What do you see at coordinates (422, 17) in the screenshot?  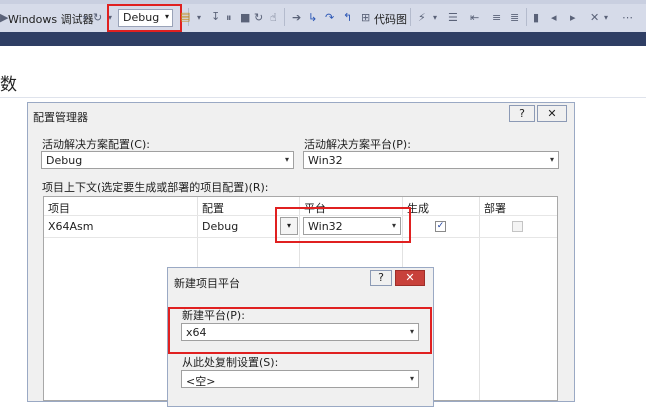 I see `hex-display-icon: ⚡` at bounding box center [422, 17].